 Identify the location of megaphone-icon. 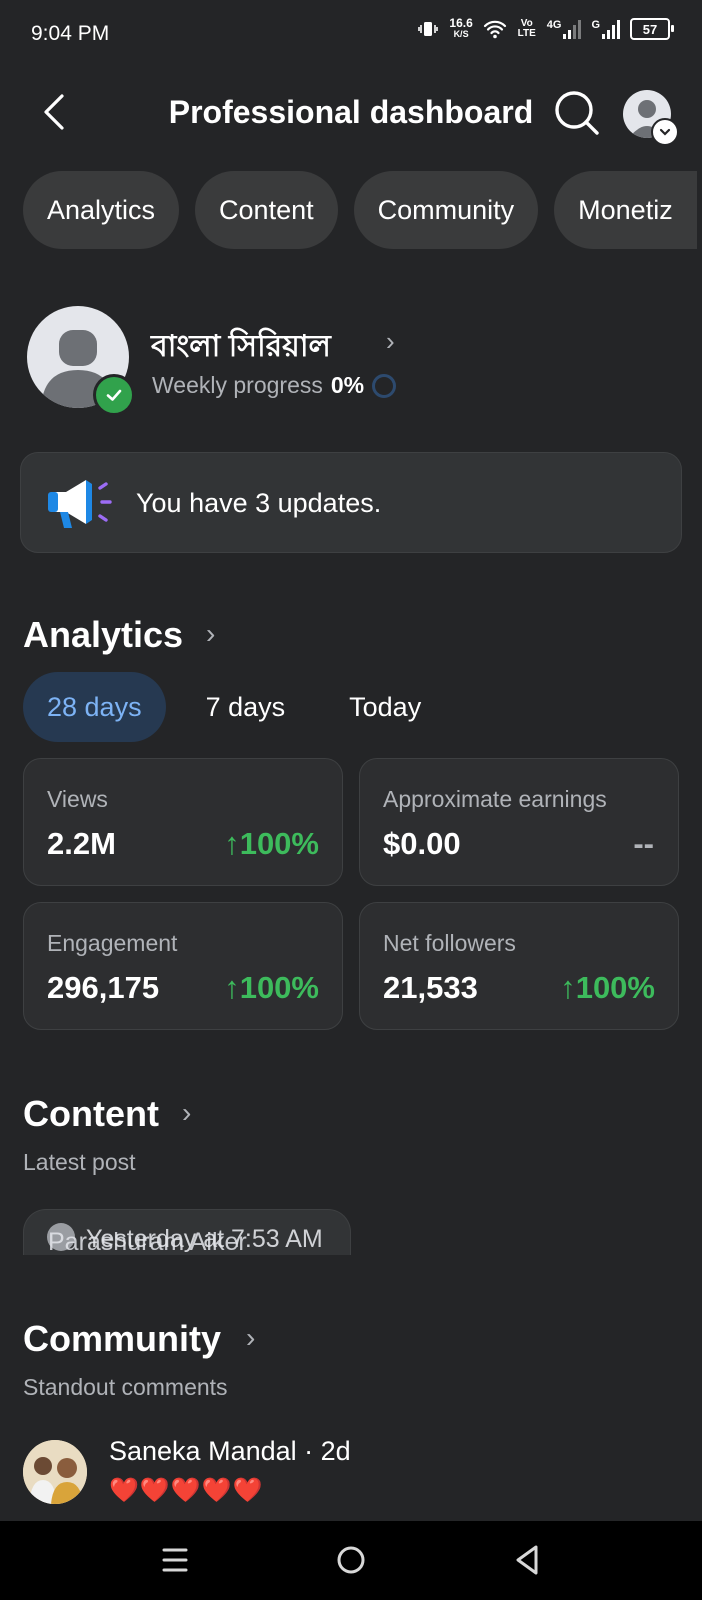
(79, 502).